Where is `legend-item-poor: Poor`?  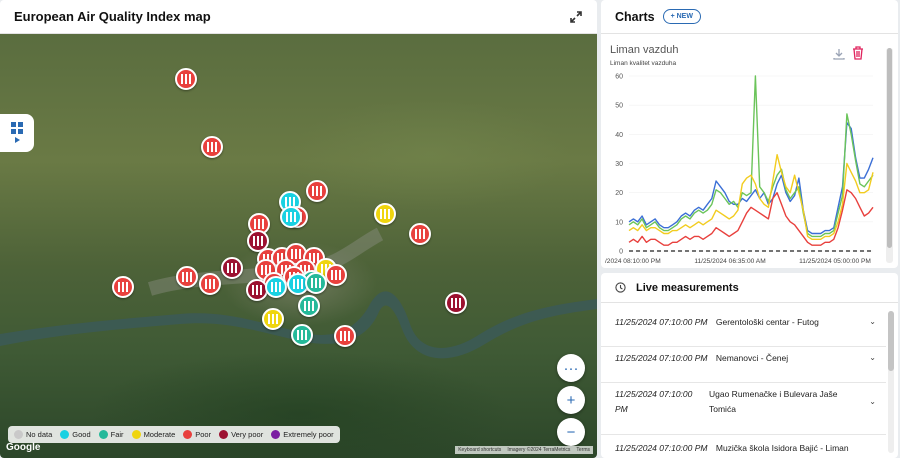
legend-item-poor: Poor is located at coordinates (197, 434).